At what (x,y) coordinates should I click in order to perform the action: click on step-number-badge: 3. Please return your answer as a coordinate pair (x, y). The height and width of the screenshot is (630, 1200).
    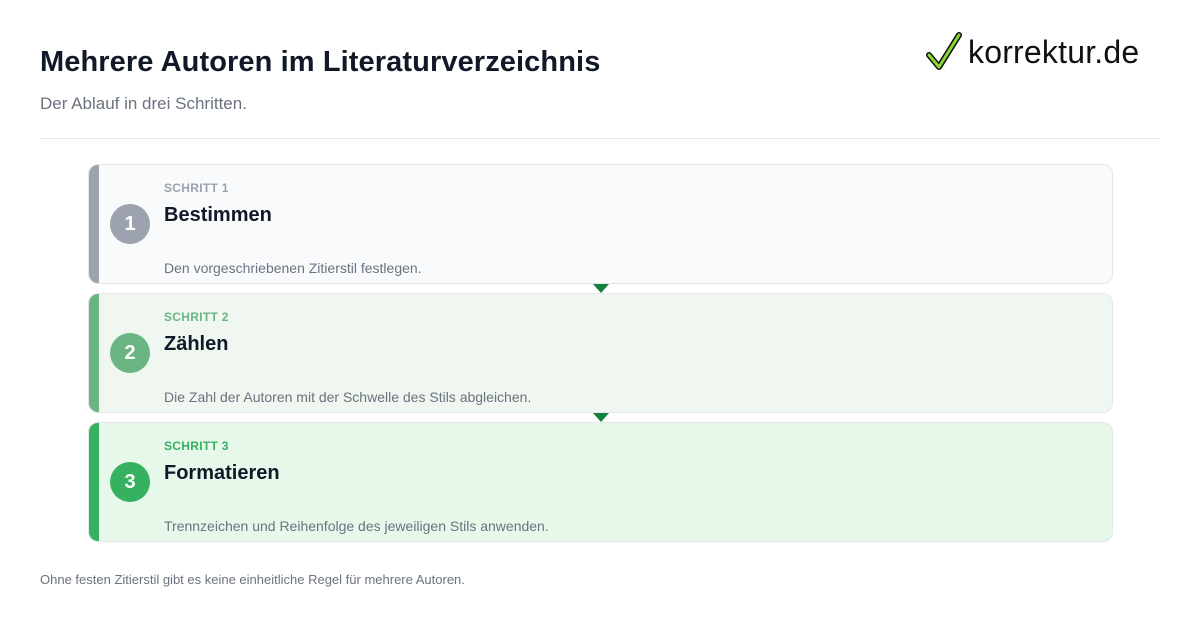
    Looking at the image, I should click on (130, 482).